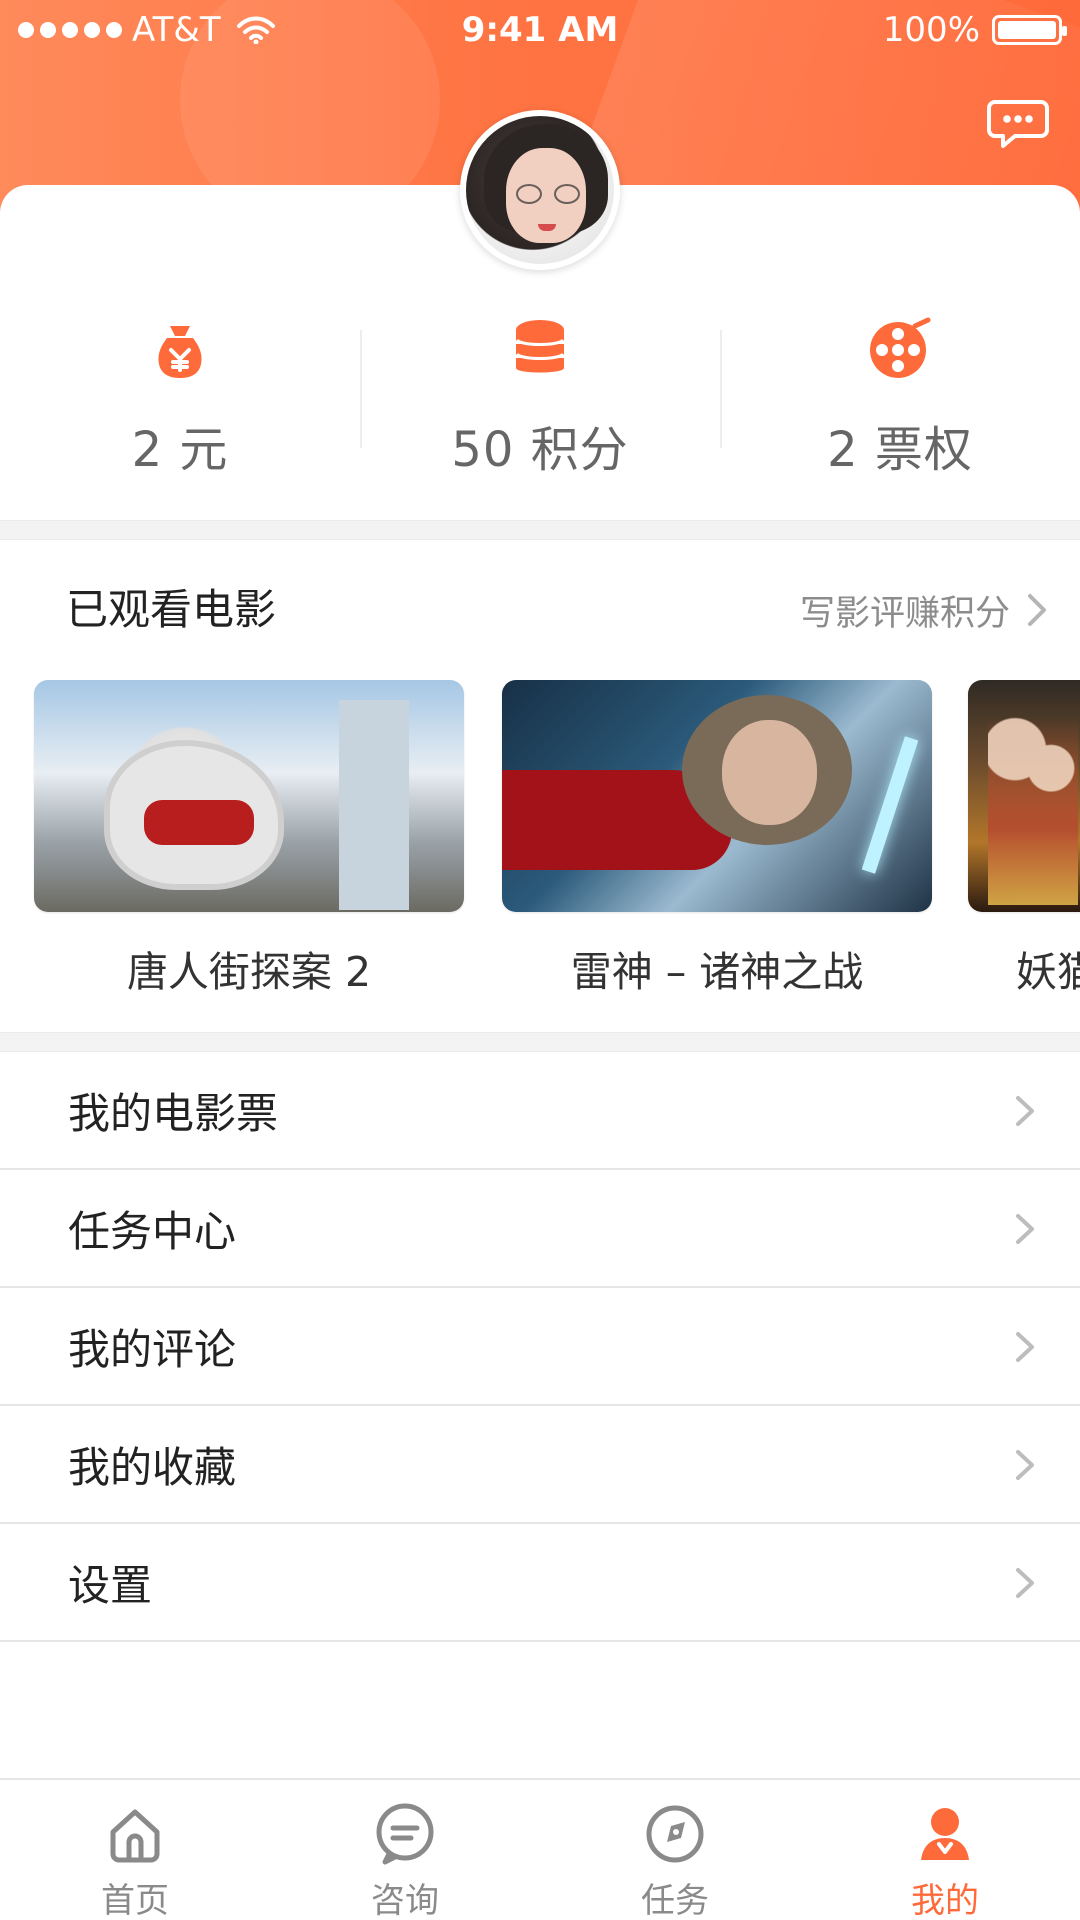 The height and width of the screenshot is (1920, 1080). I want to click on tab-home-label: 首页, so click(135, 1900).